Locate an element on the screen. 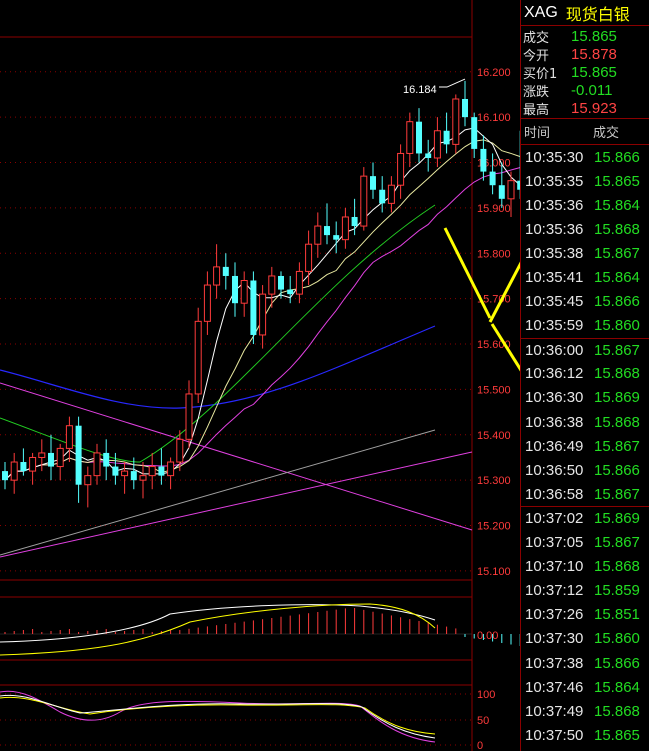 The width and height of the screenshot is (649, 751). tick-price: 15.867 is located at coordinates (617, 543).